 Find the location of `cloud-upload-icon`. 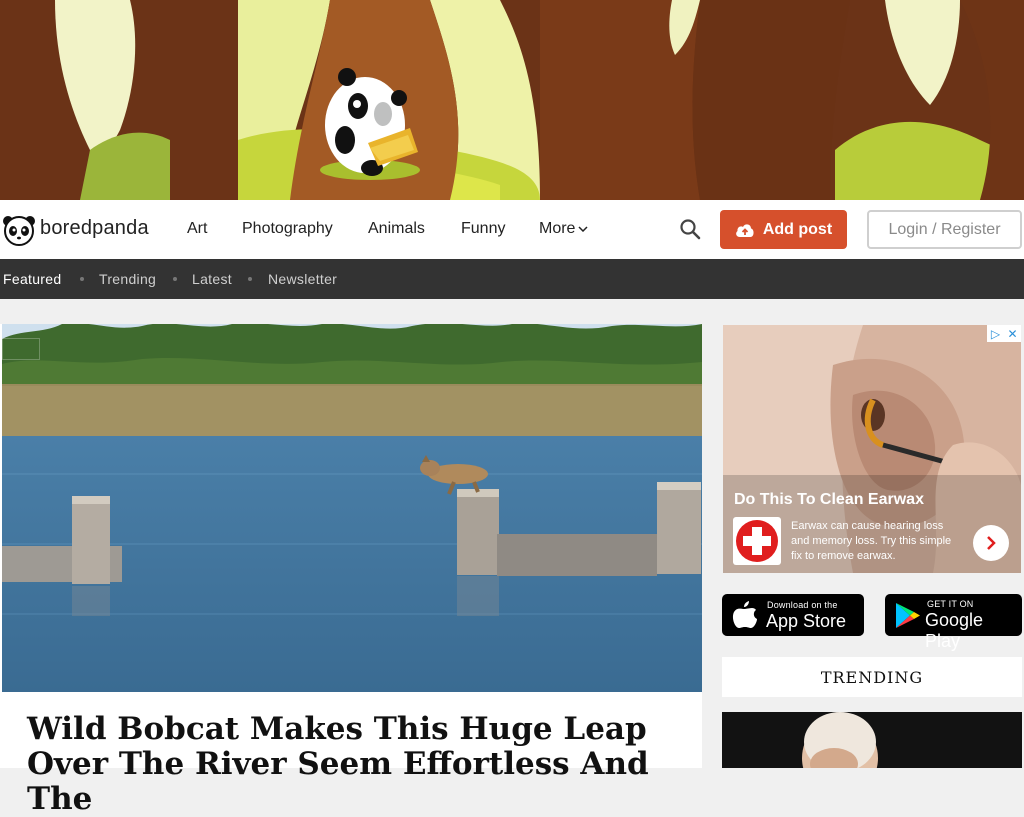

cloud-upload-icon is located at coordinates (744, 230).